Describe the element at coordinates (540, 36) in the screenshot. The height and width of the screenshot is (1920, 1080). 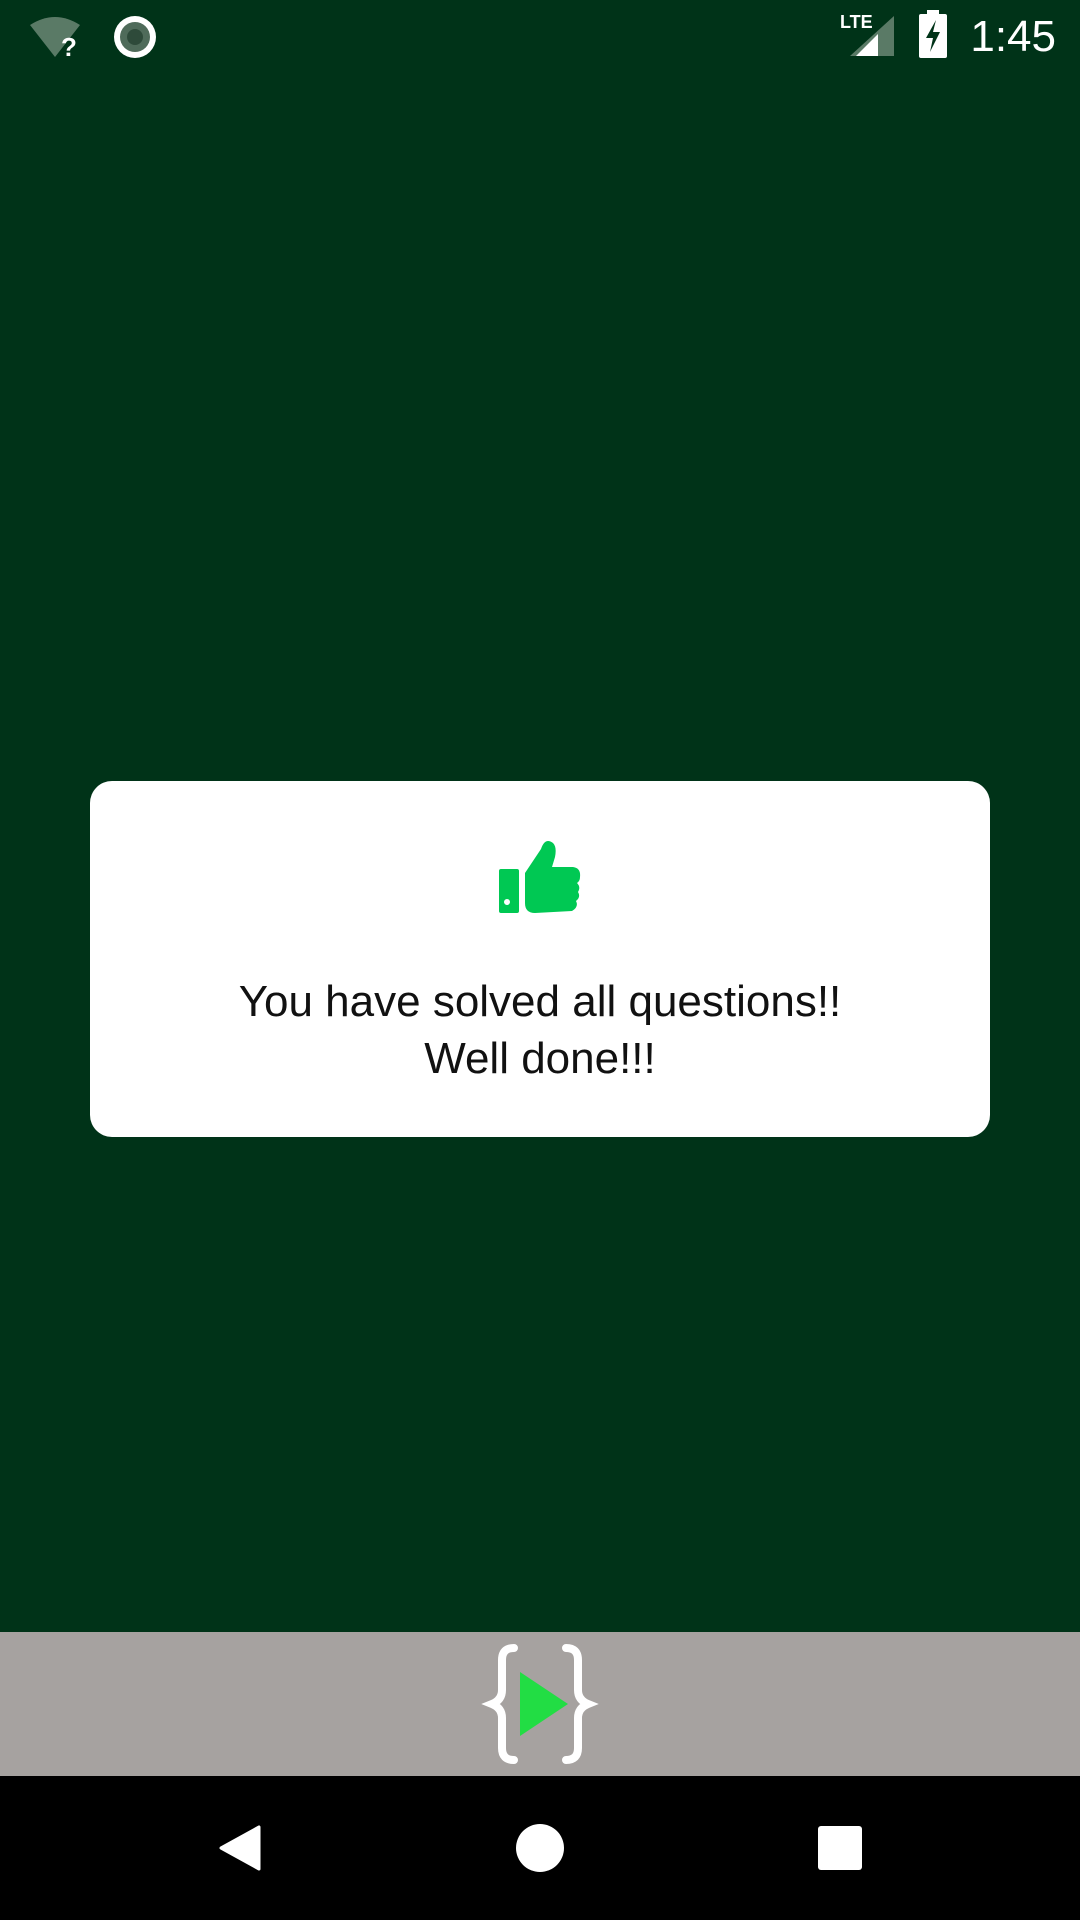
I see `status-bar: ? LTE 1:45` at that location.